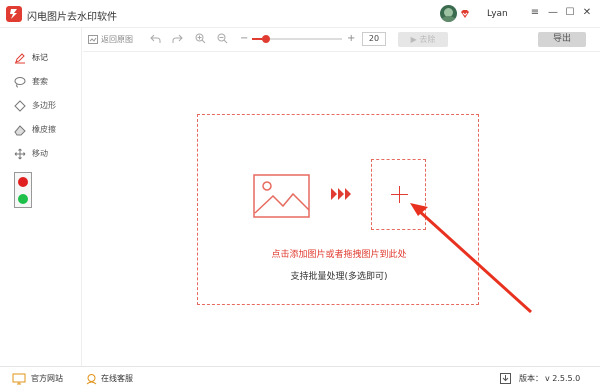  I want to click on toolbar-divider, so click(341, 51).